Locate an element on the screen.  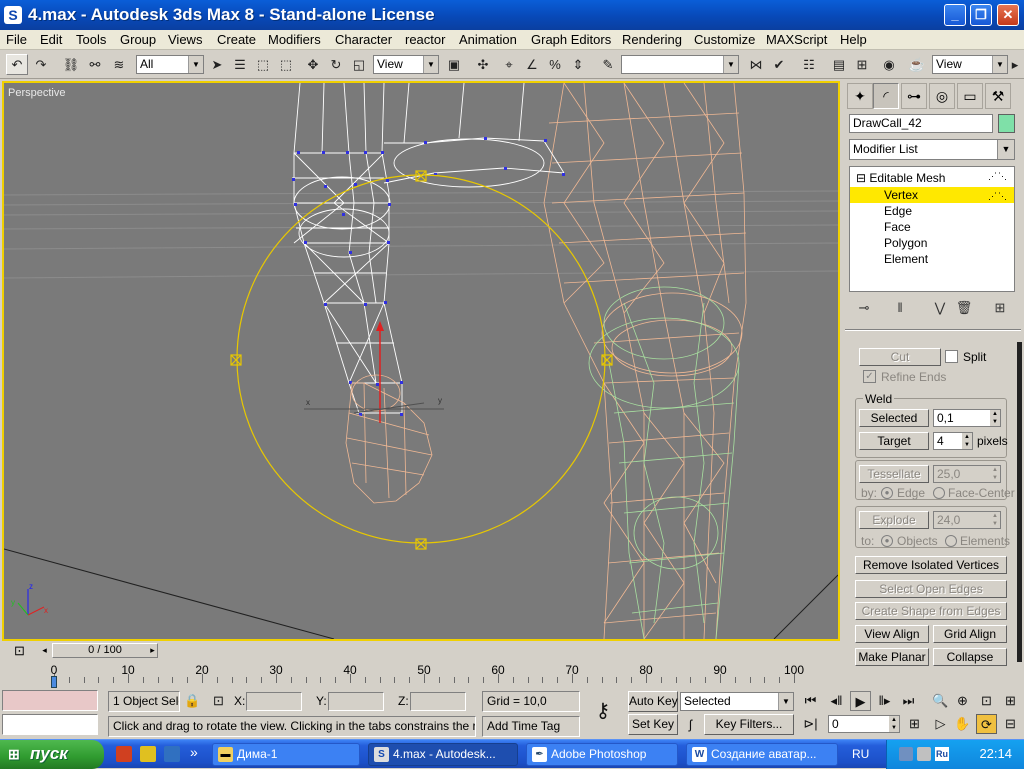
explode-button: Explode is located at coordinates (894, 520).